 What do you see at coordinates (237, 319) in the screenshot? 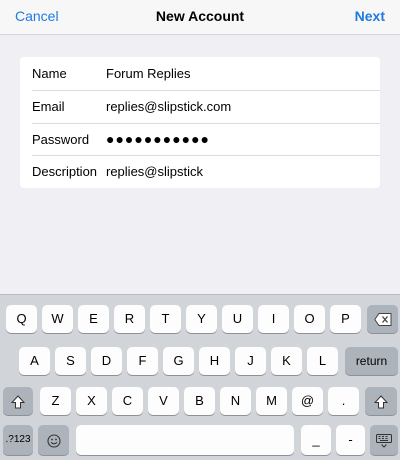
I see `key-u: U` at bounding box center [237, 319].